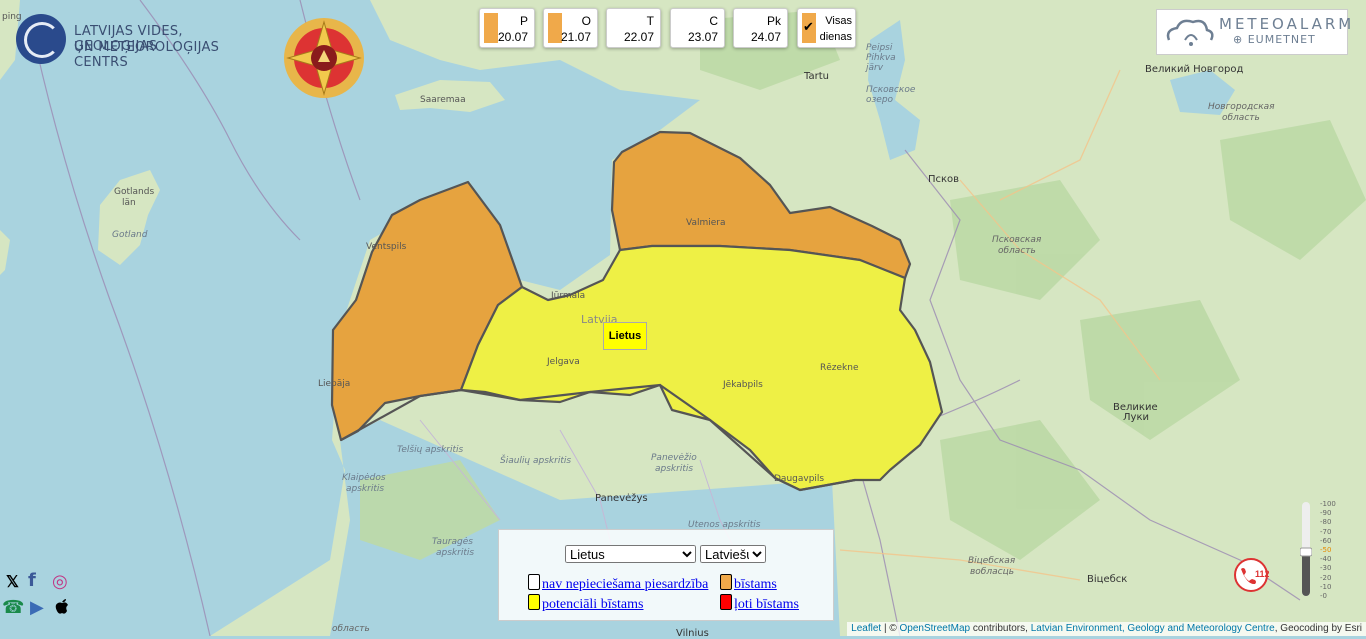  Describe the element at coordinates (702, 37) in the screenshot. I see `day-date: 23.07` at that location.